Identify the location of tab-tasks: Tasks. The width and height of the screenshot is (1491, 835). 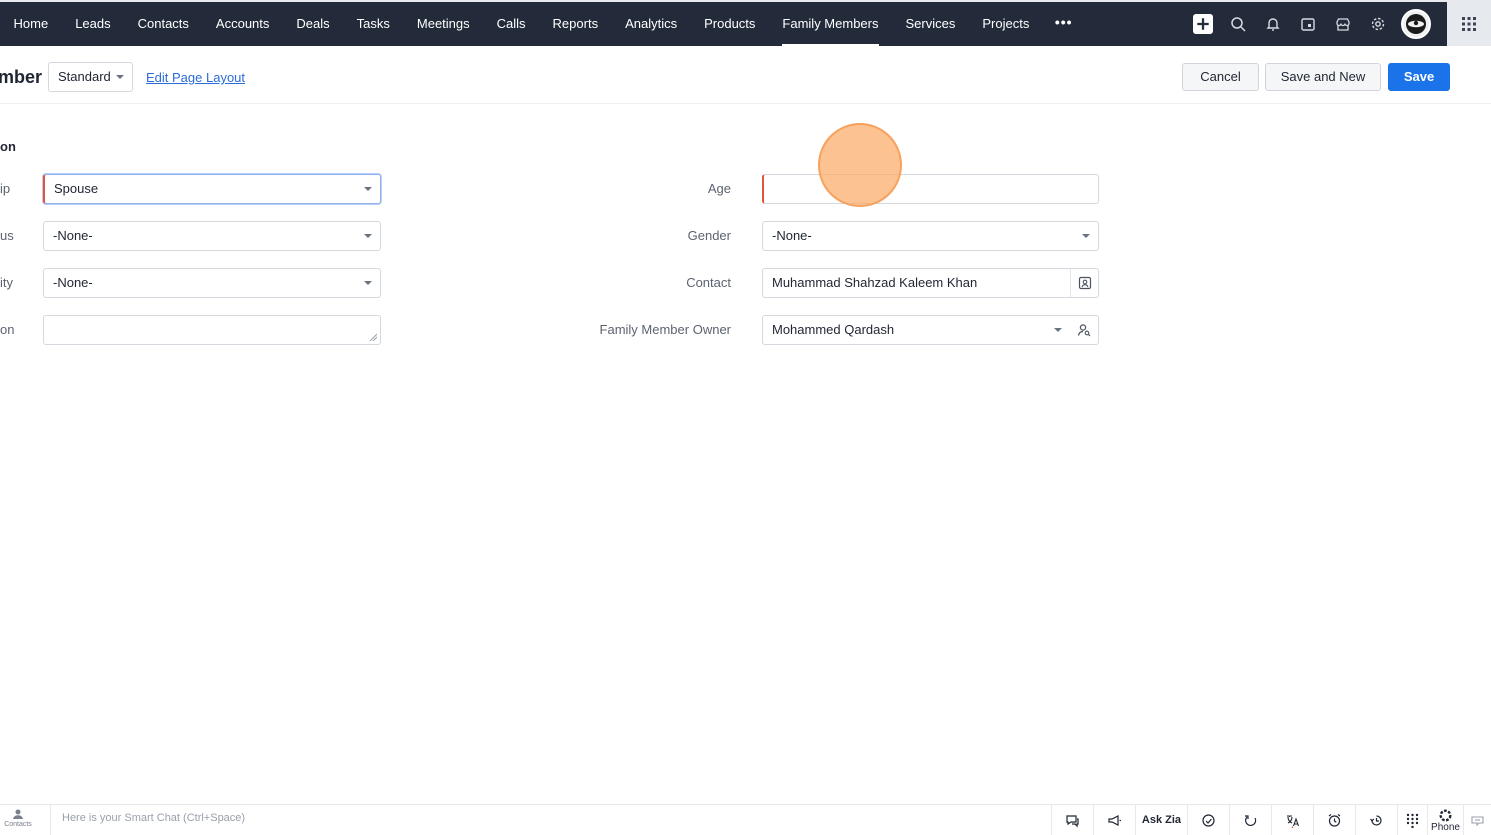
(373, 24).